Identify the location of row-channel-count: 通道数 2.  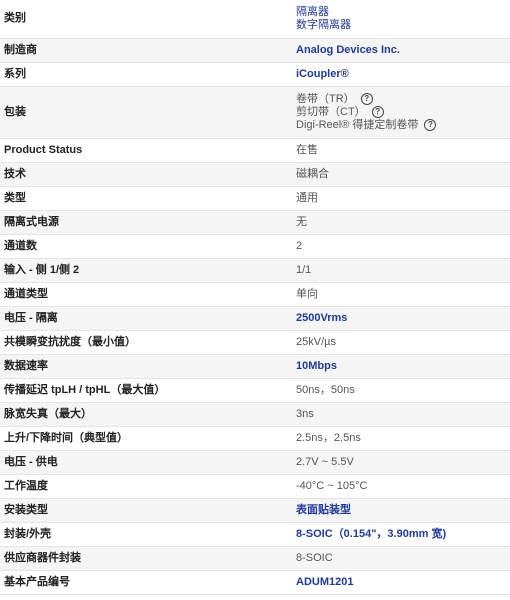
(255, 246).